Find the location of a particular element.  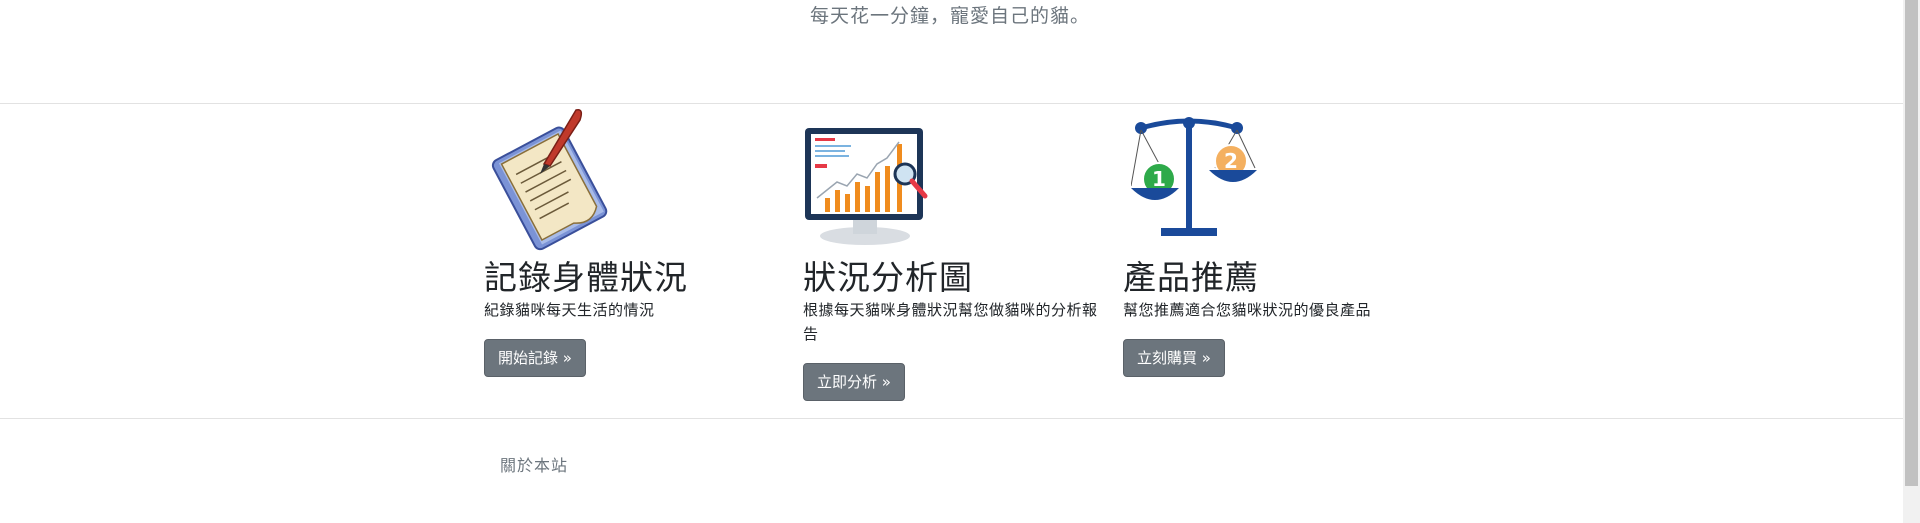

balance-scale-icon: 1 2 is located at coordinates (1195, 183).